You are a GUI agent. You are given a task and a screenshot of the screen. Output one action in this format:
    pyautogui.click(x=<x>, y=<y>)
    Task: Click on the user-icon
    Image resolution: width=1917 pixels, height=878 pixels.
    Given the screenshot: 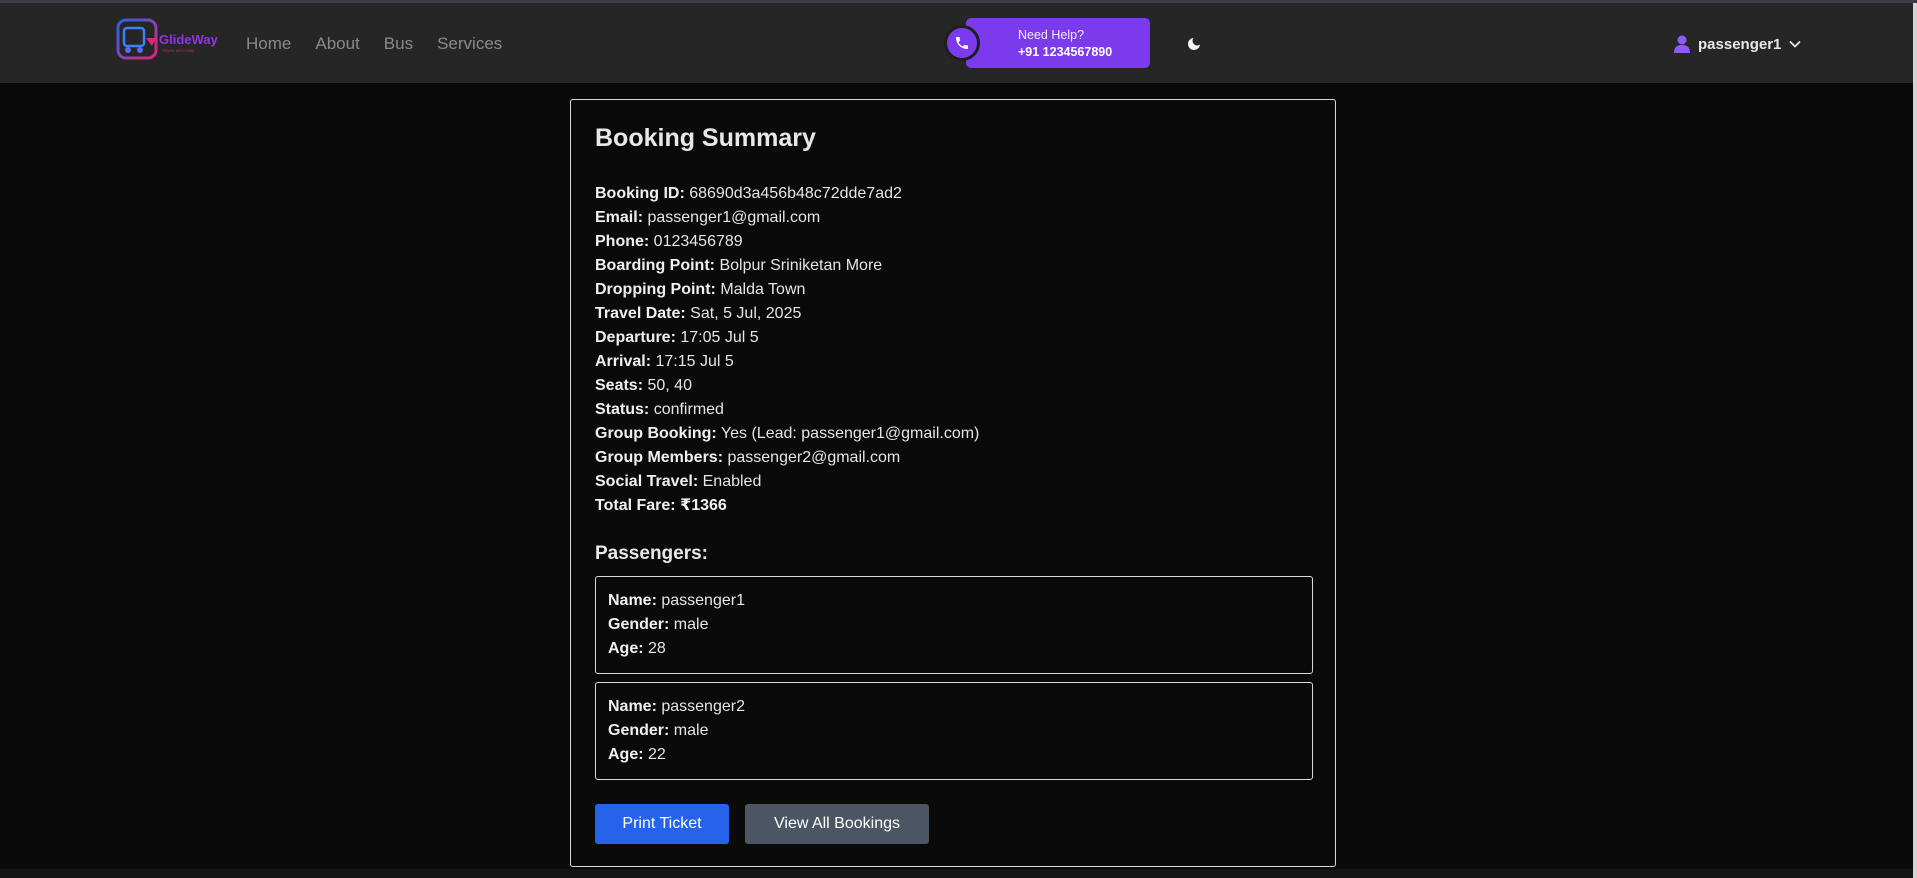 What is the action you would take?
    pyautogui.click(x=1682, y=44)
    